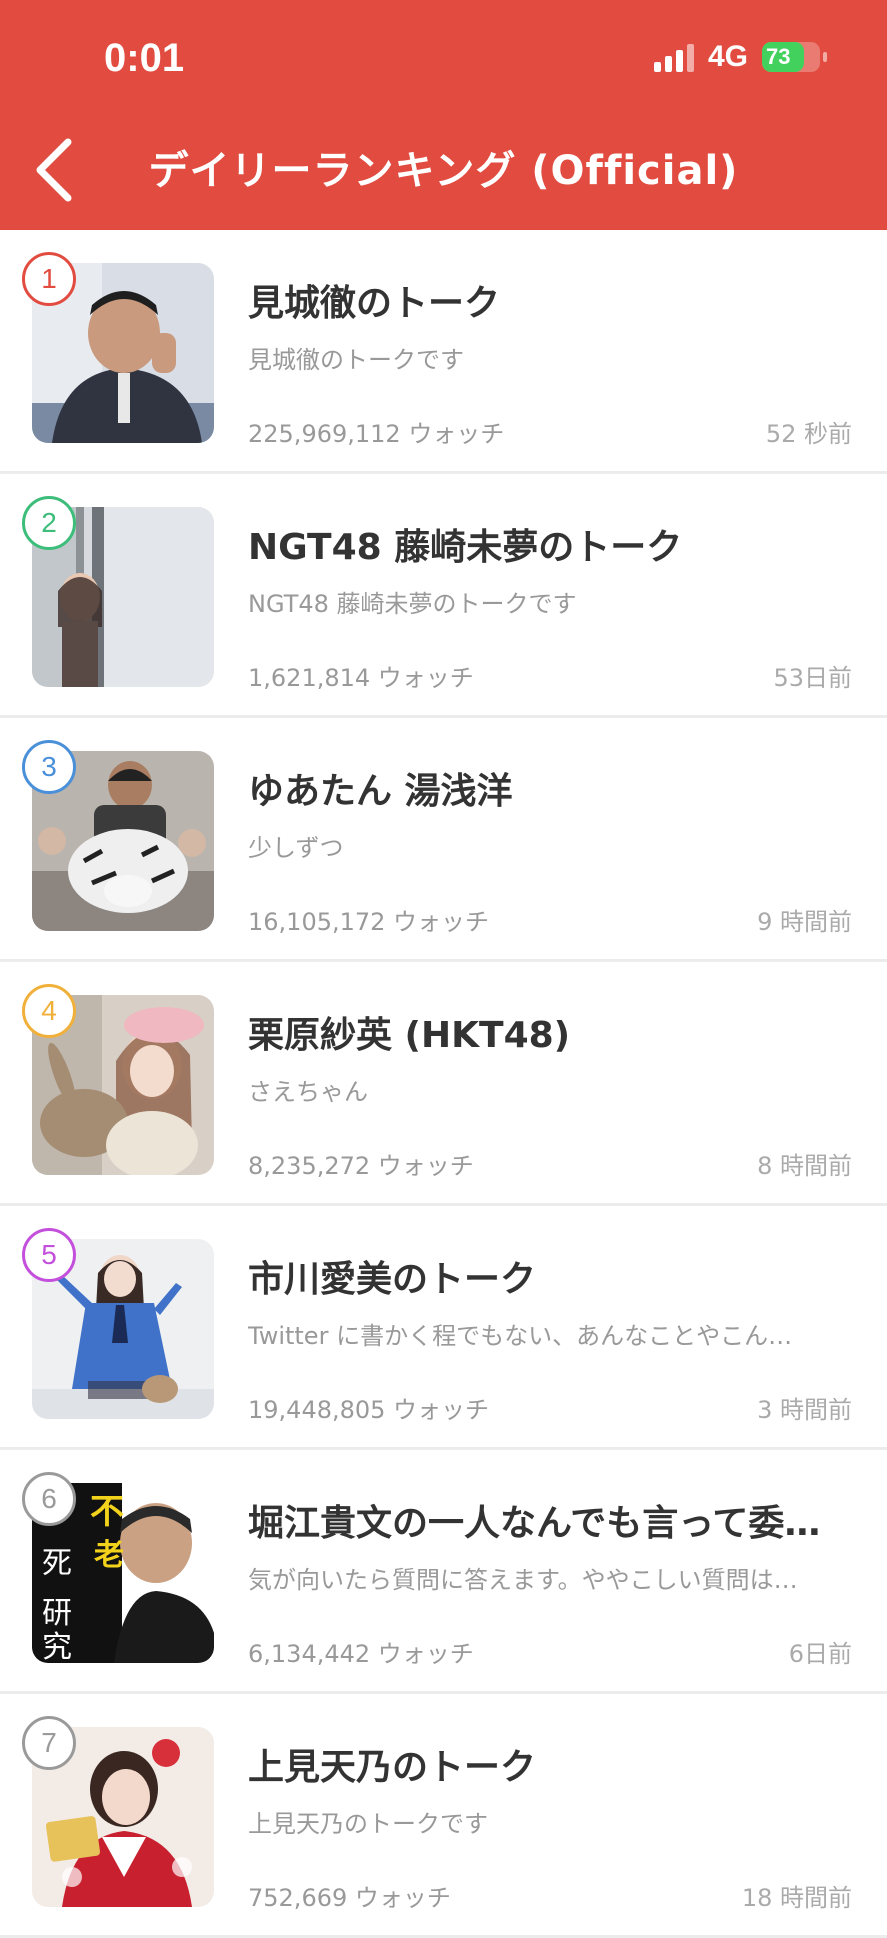 Image resolution: width=887 pixels, height=1938 pixels. Describe the element at coordinates (369, 922) in the screenshot. I see `watch-count: 16,105,172 ウォッチ` at that location.